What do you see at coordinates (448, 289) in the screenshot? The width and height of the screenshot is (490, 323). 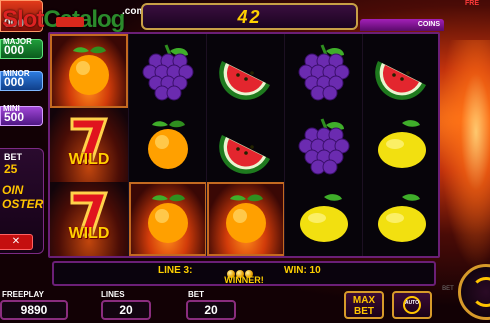 I see `side-bet-label: BET` at bounding box center [448, 289].